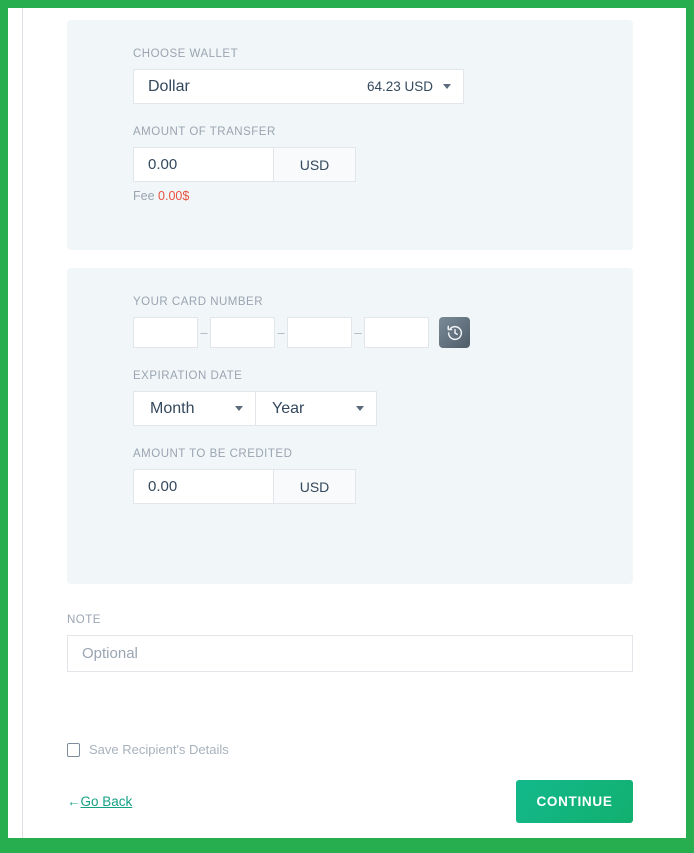  I want to click on expiration-row: Month Year, so click(383, 408).